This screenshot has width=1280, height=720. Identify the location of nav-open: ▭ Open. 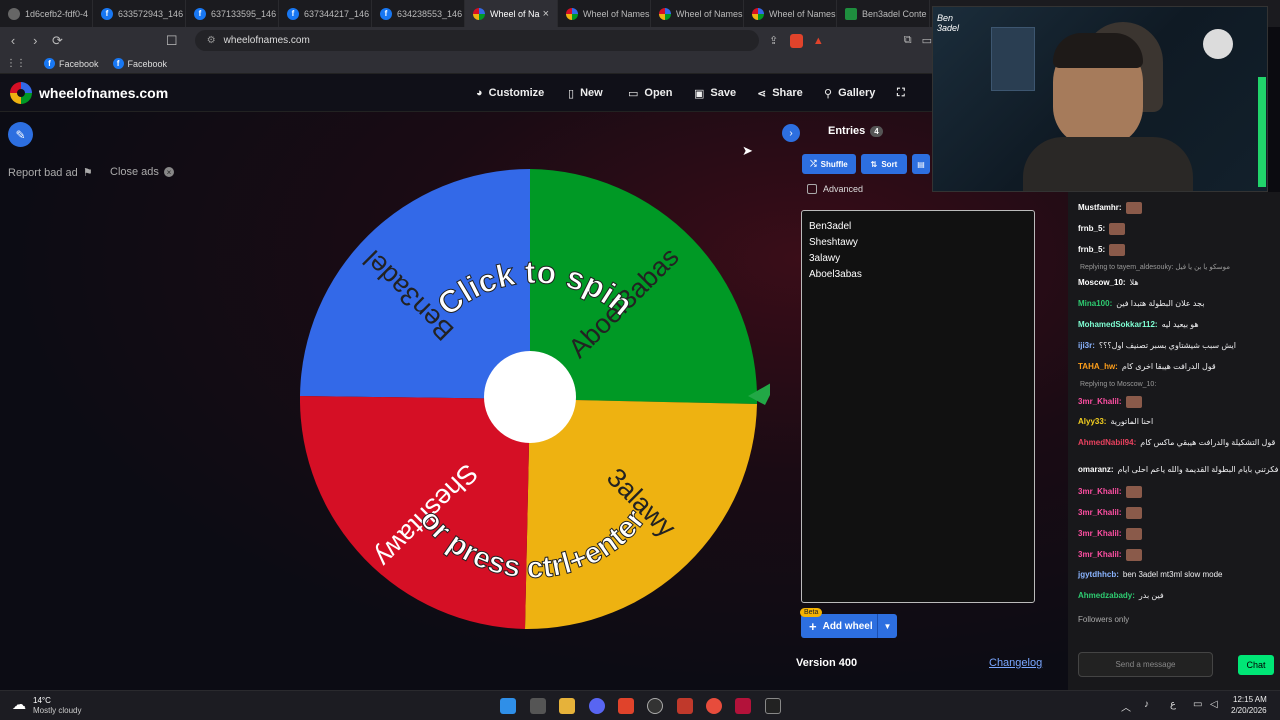
(650, 93).